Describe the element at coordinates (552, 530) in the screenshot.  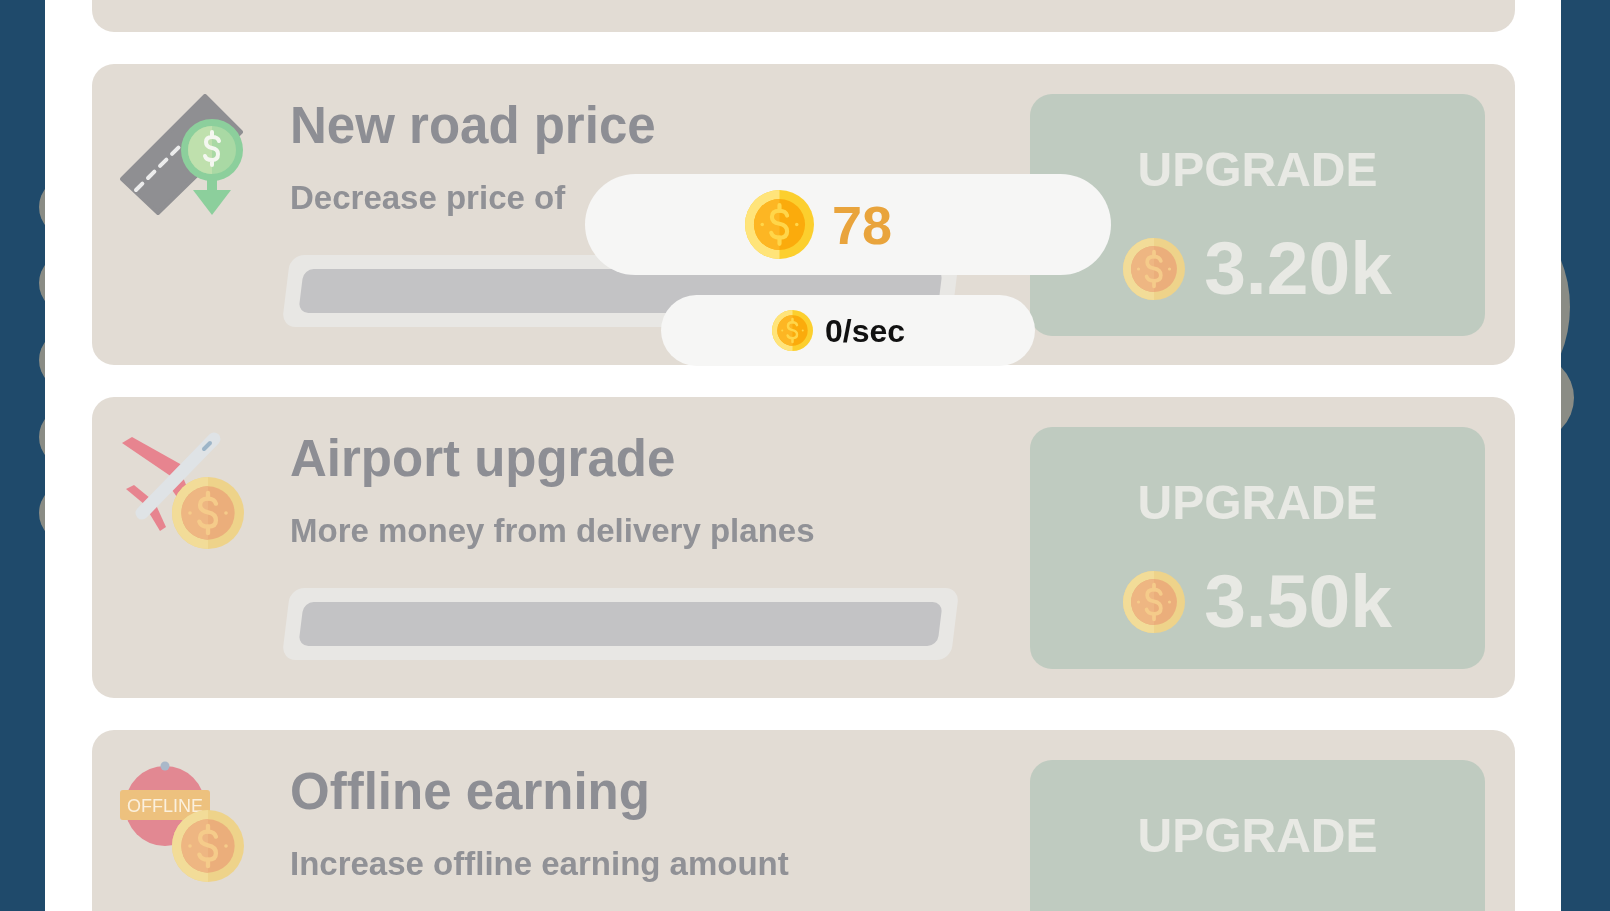
I see `upgrade-description: More money from delivery planes` at that location.